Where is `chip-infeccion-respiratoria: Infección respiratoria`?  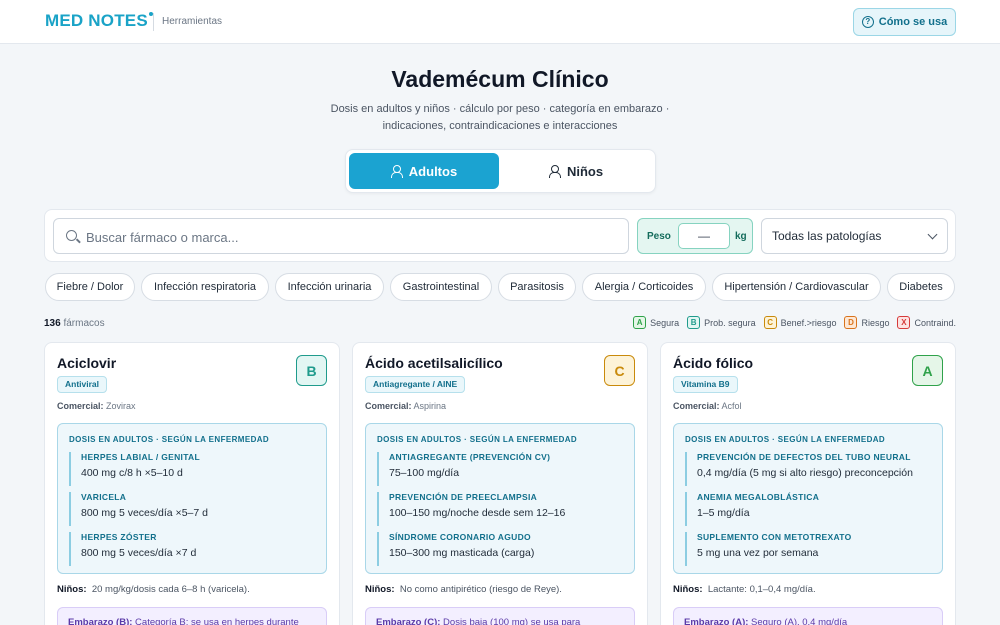
chip-infeccion-respiratoria: Infección respiratoria is located at coordinates (205, 287).